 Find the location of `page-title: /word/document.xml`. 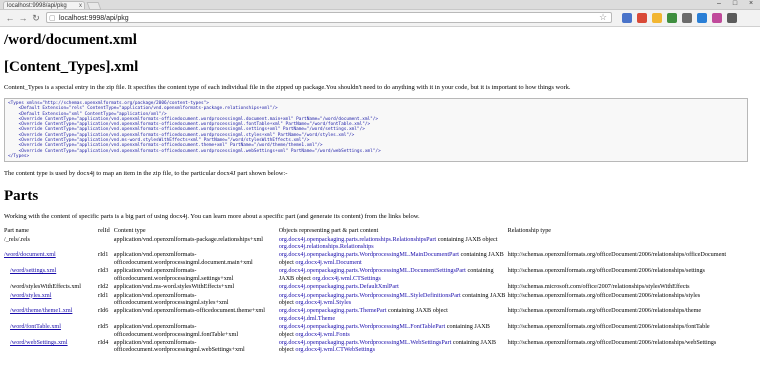

page-title: /word/document.xml is located at coordinates (70, 40).